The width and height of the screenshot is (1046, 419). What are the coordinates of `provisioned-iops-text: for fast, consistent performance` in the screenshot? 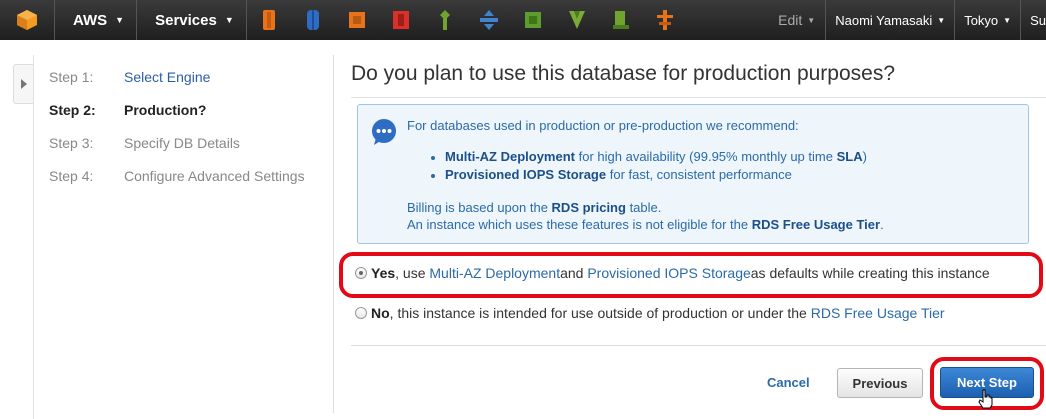 It's located at (699, 174).